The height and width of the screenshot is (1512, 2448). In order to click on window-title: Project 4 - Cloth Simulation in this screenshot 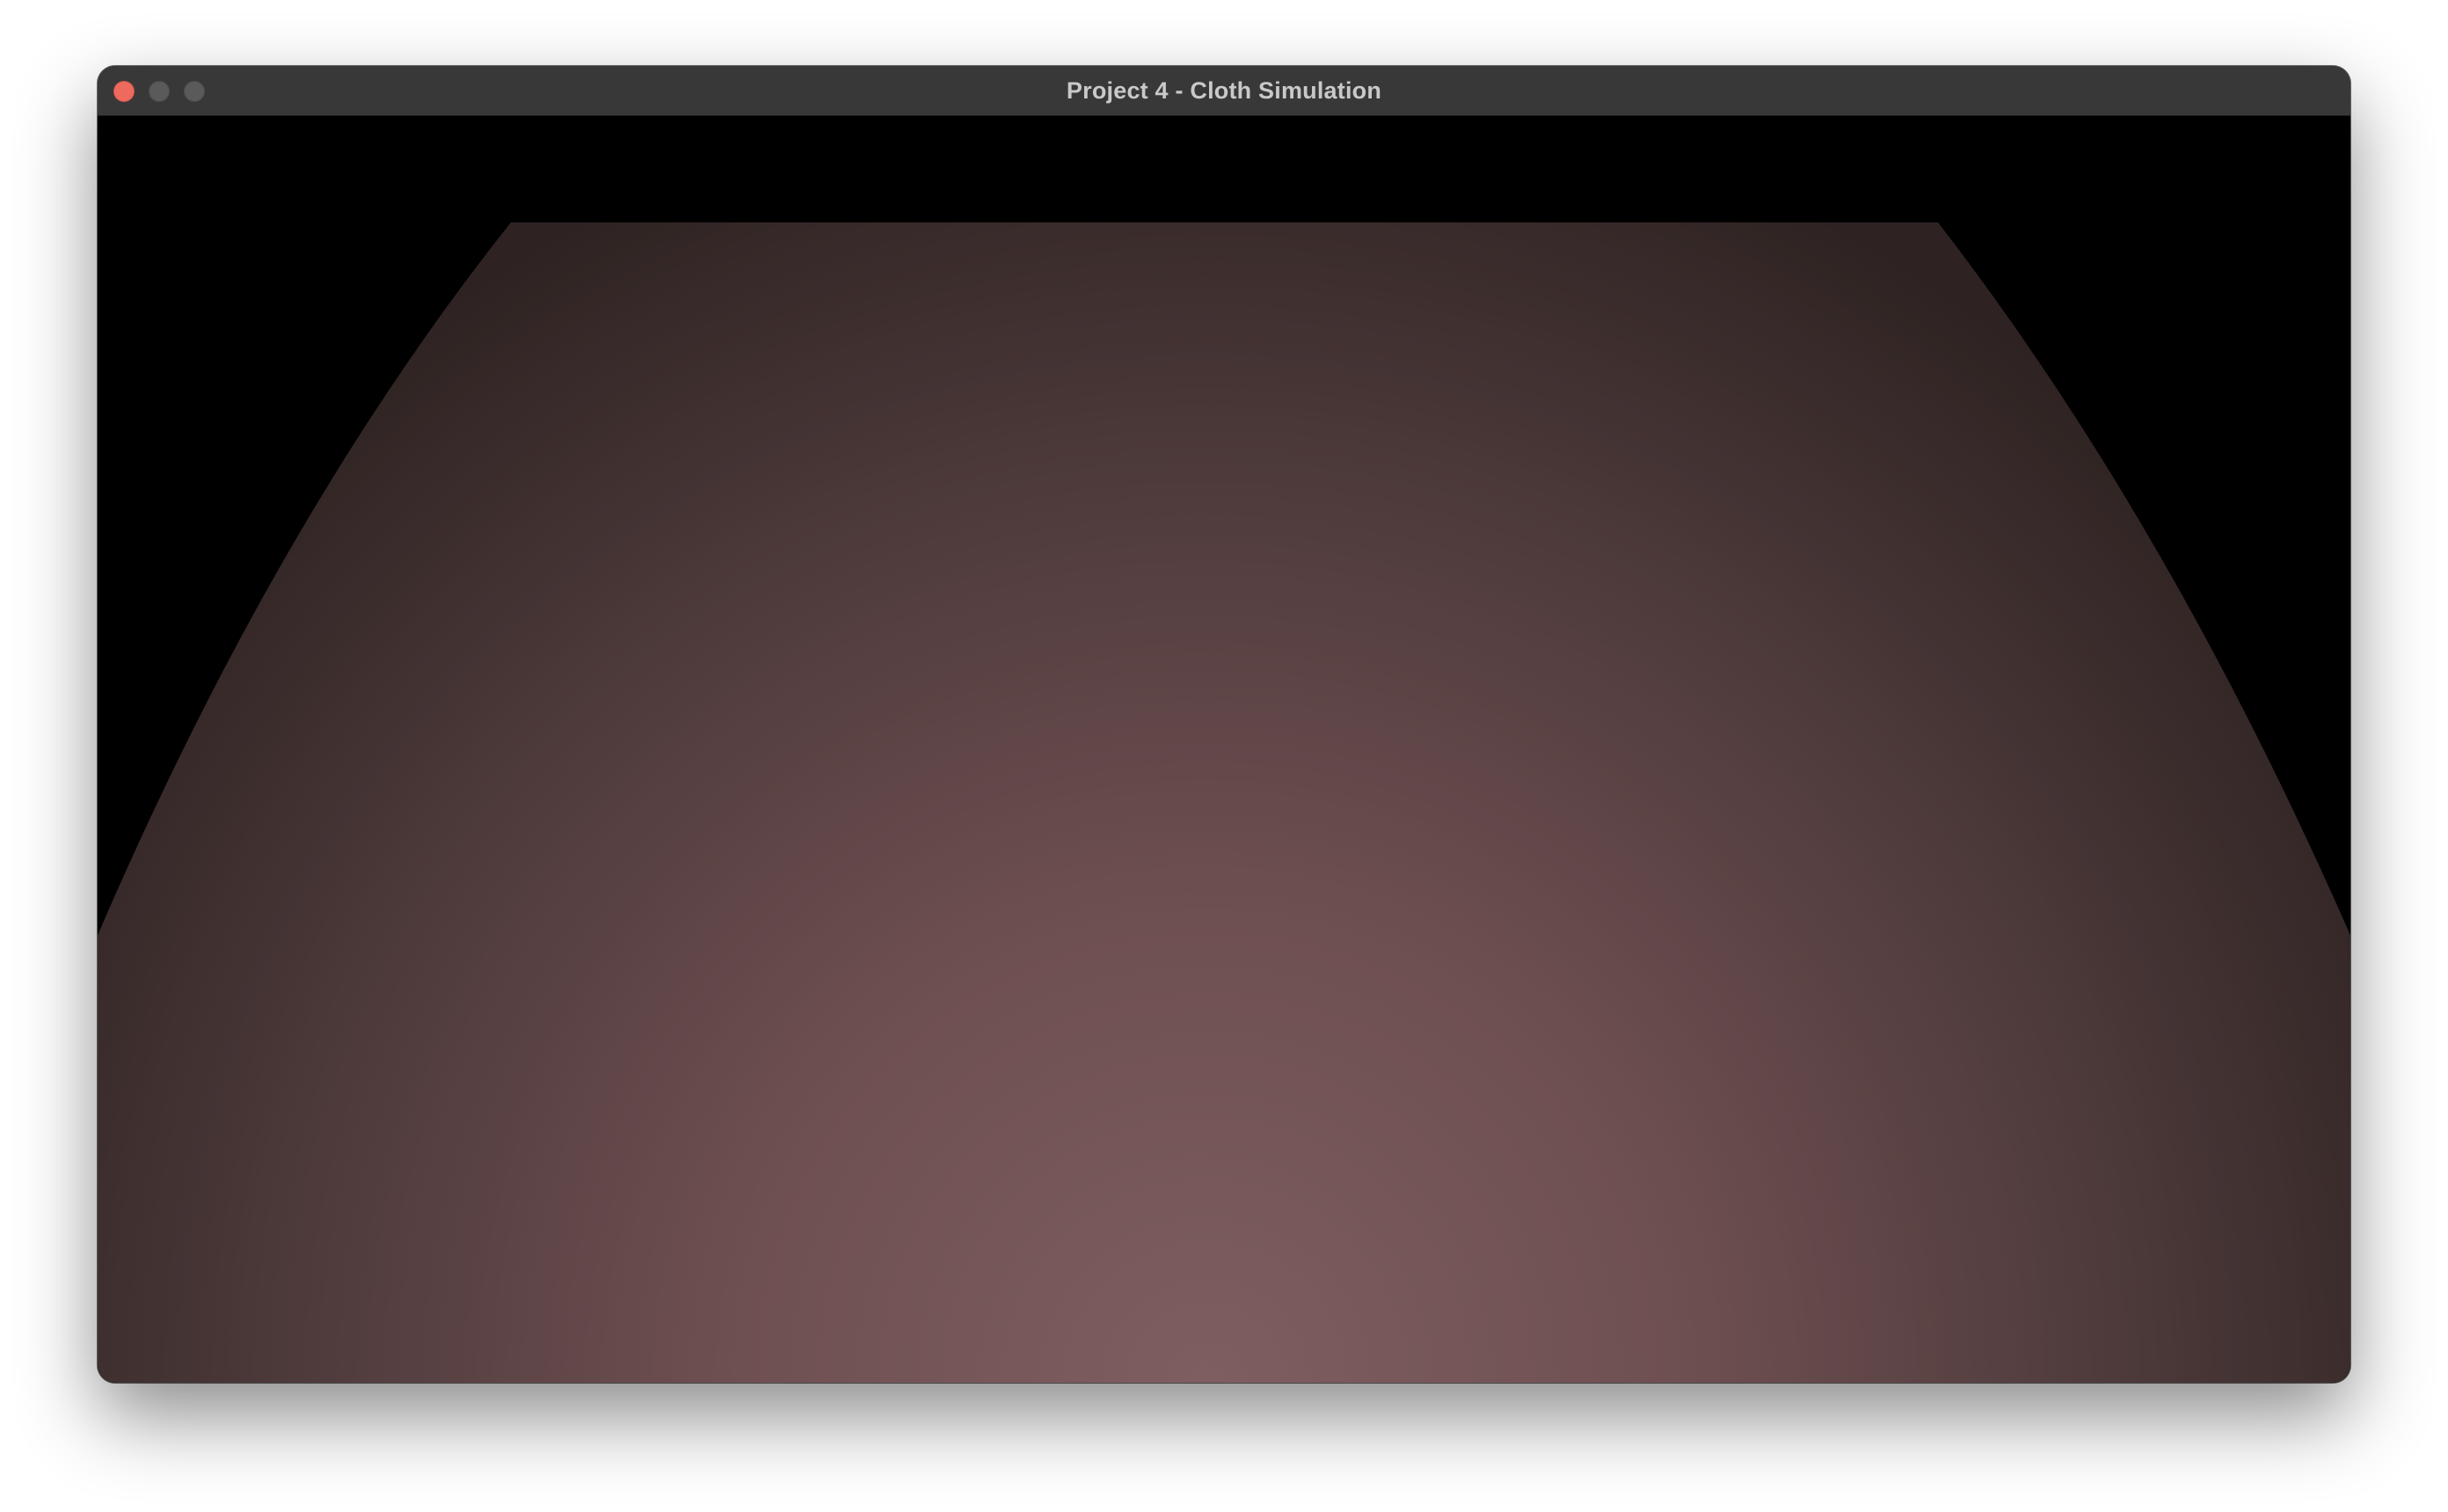, I will do `click(1224, 91)`.